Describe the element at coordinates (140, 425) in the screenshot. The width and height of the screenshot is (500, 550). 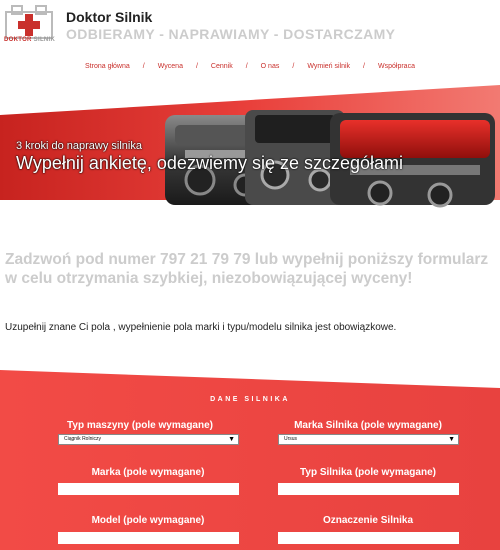
I see `label-typ-maszyny: Typ maszyny (pole wymagane)` at that location.